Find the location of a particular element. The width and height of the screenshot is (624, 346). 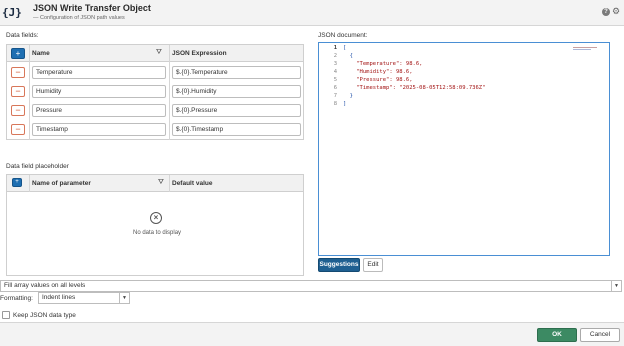

code-line: "Pressure": 98.6, is located at coordinates (378, 80).